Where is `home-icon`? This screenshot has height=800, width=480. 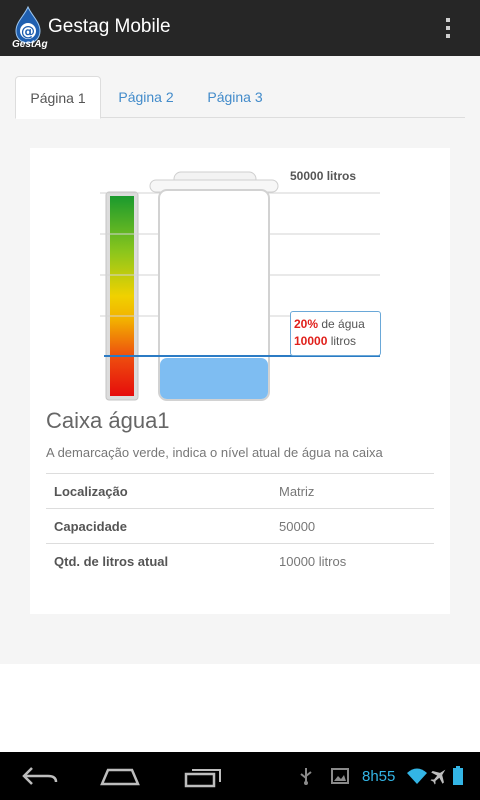
home-icon is located at coordinates (120, 776).